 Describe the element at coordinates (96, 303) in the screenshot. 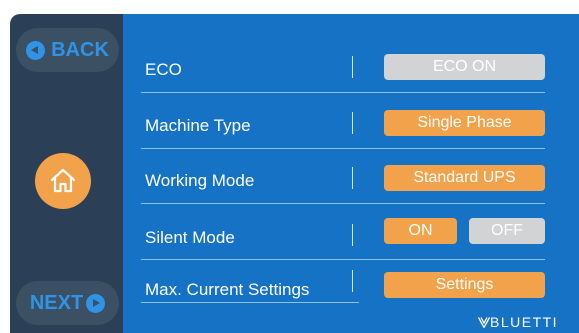

I see `next-arrow-icon` at that location.